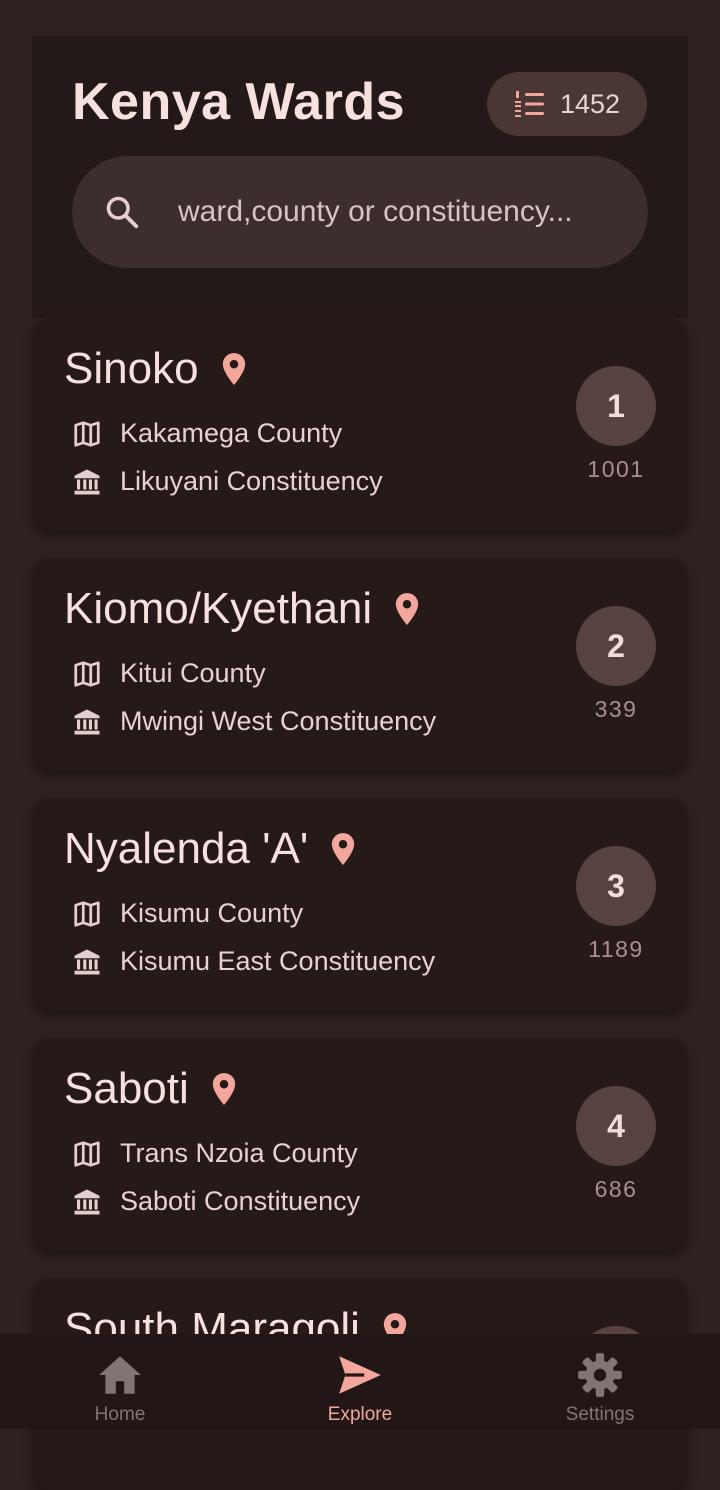  What do you see at coordinates (131, 368) in the screenshot?
I see `ward-name: Sinoko` at bounding box center [131, 368].